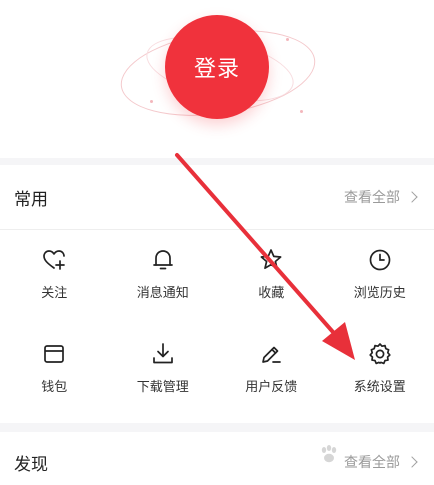 The height and width of the screenshot is (485, 434). Describe the element at coordinates (379, 293) in the screenshot. I see `grid-item-label: 浏览历史` at that location.